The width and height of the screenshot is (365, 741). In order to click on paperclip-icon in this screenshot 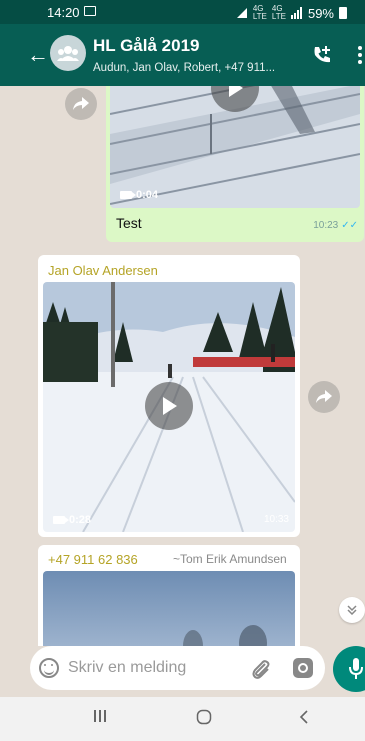, I will do `click(261, 669)`.